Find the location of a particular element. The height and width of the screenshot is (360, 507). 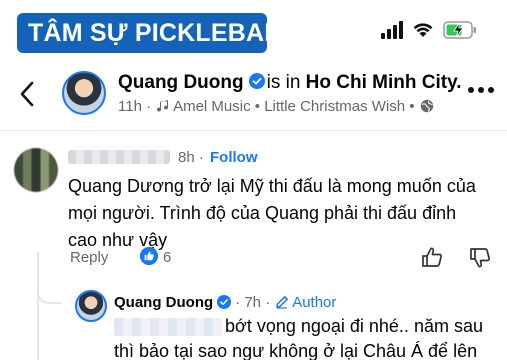

thumbs-up-icon is located at coordinates (432, 257).